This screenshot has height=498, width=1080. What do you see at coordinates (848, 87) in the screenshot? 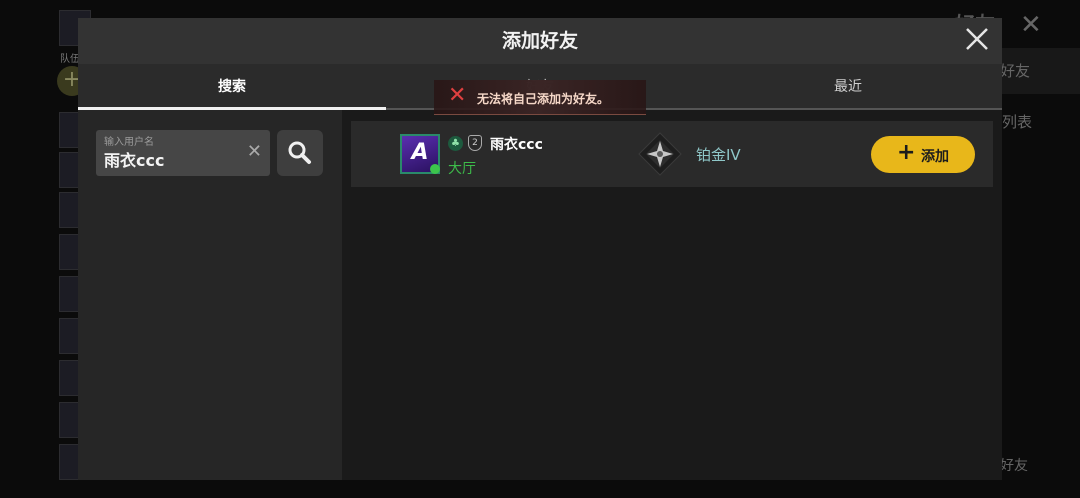
I see `tab-recent: 最近` at bounding box center [848, 87].